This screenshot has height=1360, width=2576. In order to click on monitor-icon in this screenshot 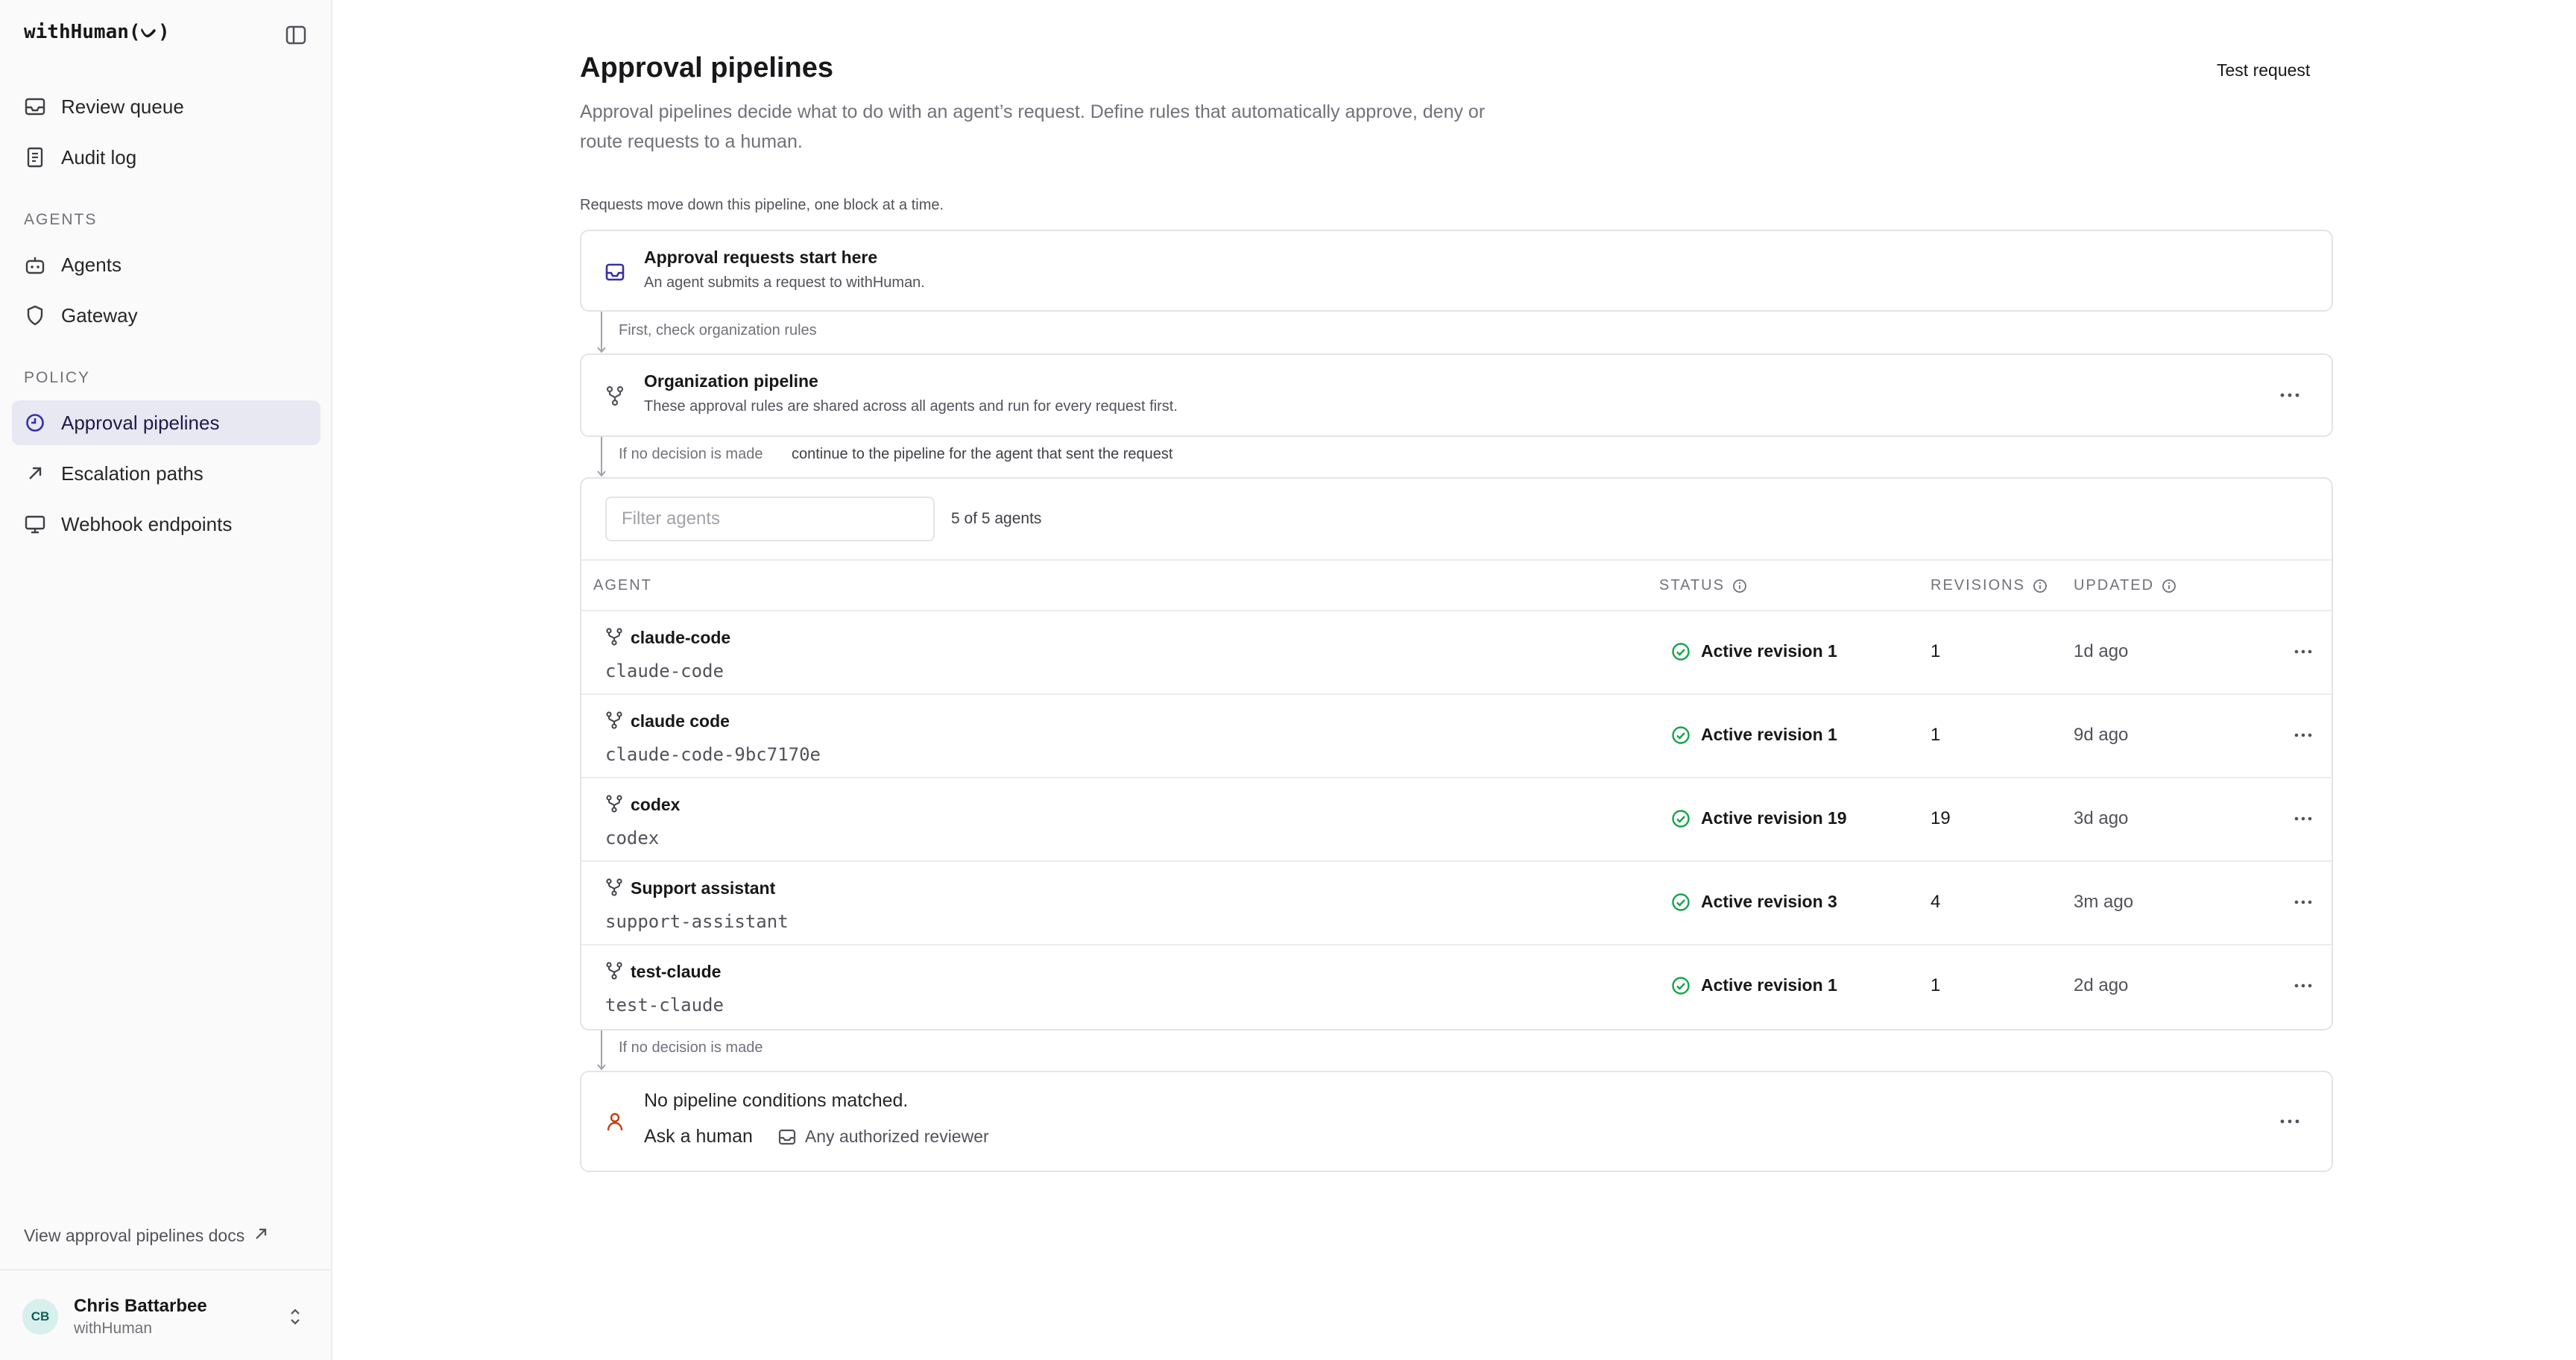, I will do `click(35, 524)`.